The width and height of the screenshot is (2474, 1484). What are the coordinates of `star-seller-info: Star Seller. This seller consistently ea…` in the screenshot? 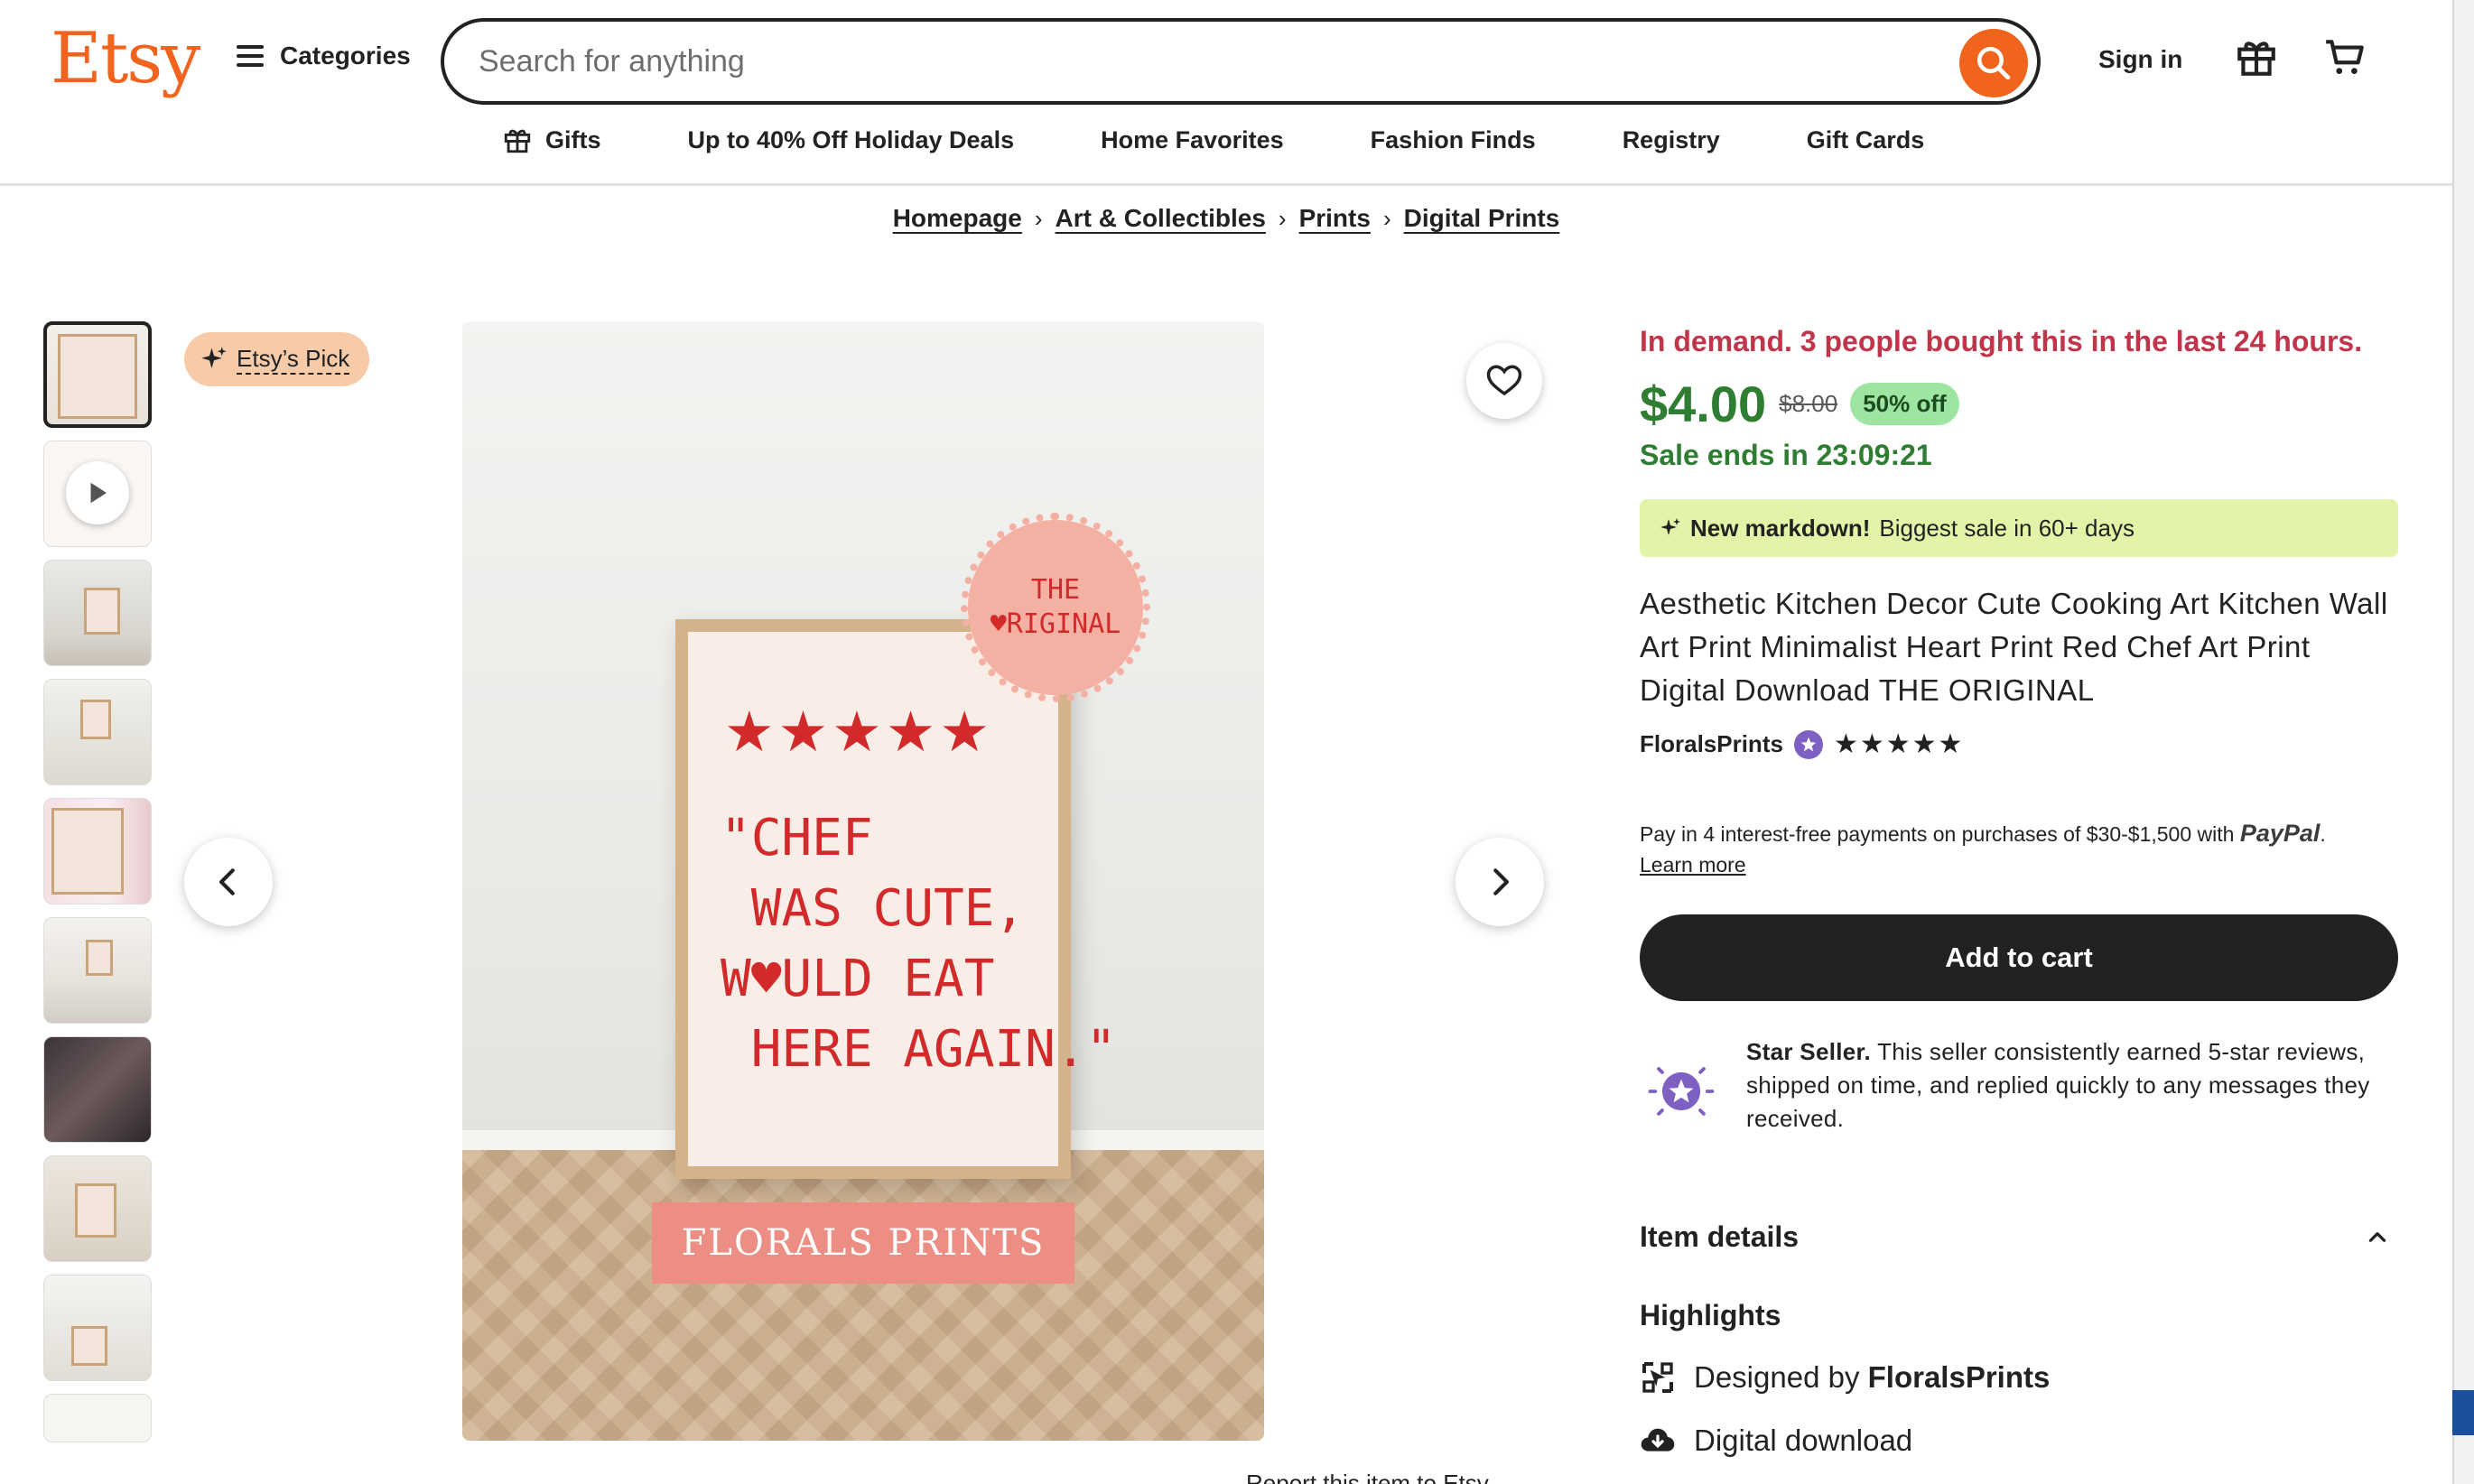 It's located at (2019, 1085).